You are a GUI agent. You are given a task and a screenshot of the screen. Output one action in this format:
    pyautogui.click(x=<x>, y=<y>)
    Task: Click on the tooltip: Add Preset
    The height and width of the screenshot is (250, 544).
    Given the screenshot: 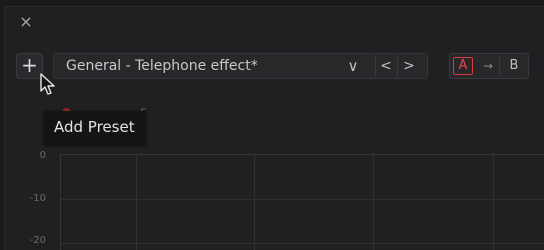 What is the action you would take?
    pyautogui.click(x=95, y=128)
    